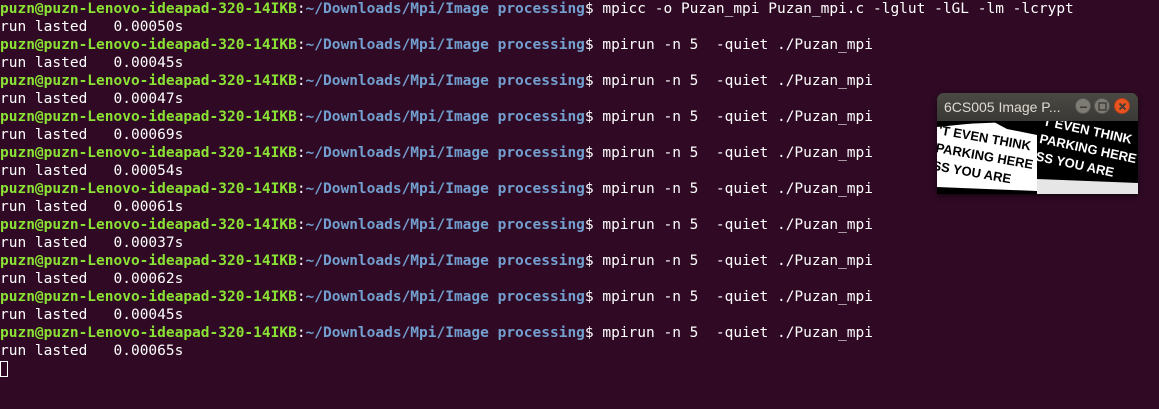 This screenshot has height=409, width=1159. I want to click on input-line, so click(579, 369).